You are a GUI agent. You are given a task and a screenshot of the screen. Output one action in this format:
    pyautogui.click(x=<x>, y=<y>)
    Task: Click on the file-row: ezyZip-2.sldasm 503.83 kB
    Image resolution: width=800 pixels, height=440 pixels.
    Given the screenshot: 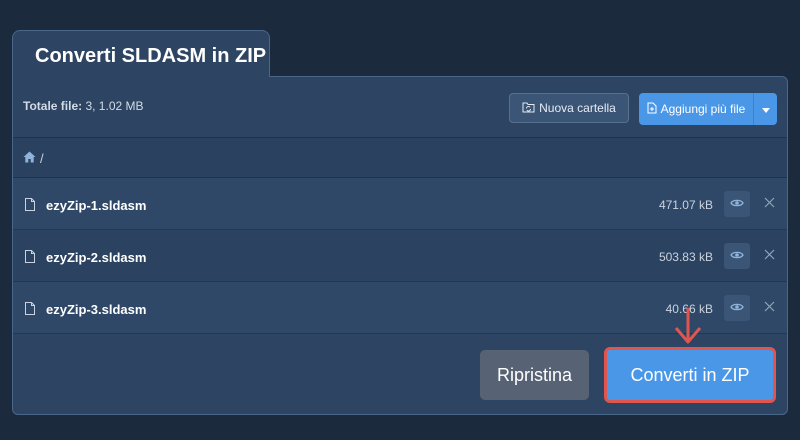 What is the action you would take?
    pyautogui.click(x=400, y=256)
    